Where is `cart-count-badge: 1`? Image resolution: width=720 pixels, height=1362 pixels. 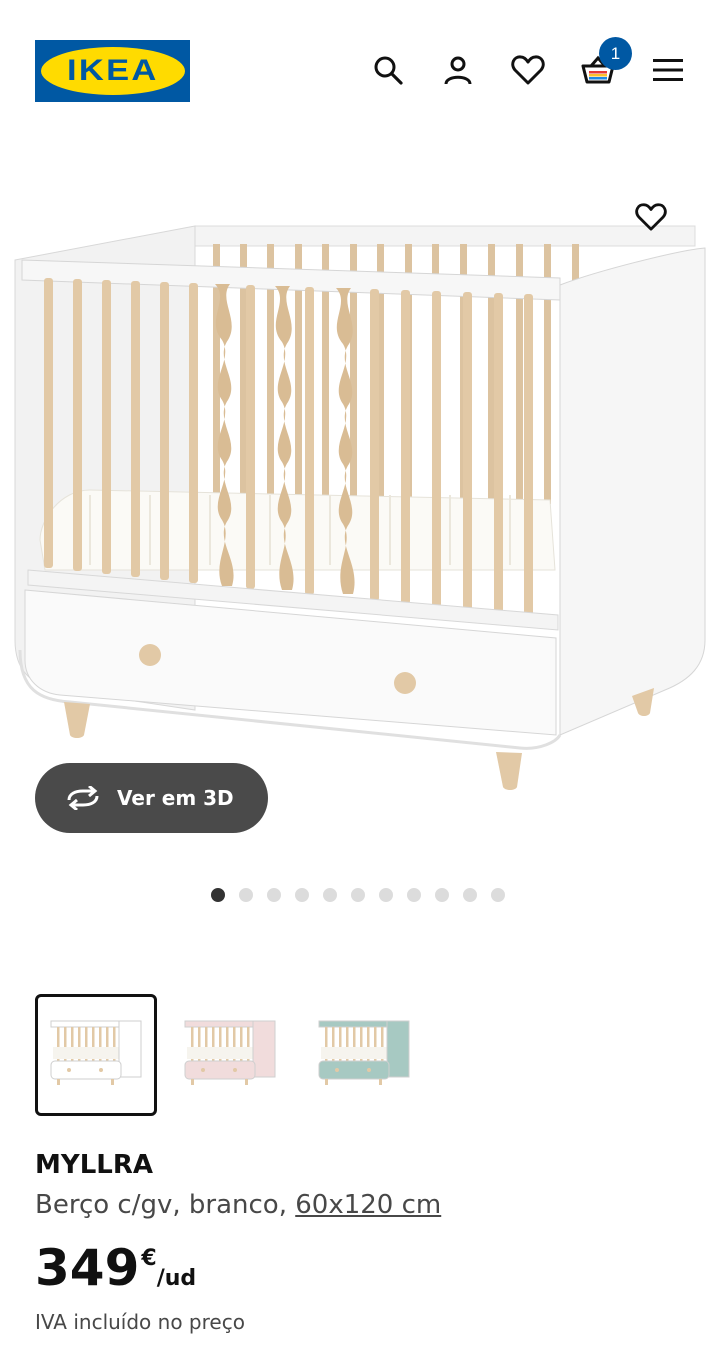 cart-count-badge: 1 is located at coordinates (615, 53).